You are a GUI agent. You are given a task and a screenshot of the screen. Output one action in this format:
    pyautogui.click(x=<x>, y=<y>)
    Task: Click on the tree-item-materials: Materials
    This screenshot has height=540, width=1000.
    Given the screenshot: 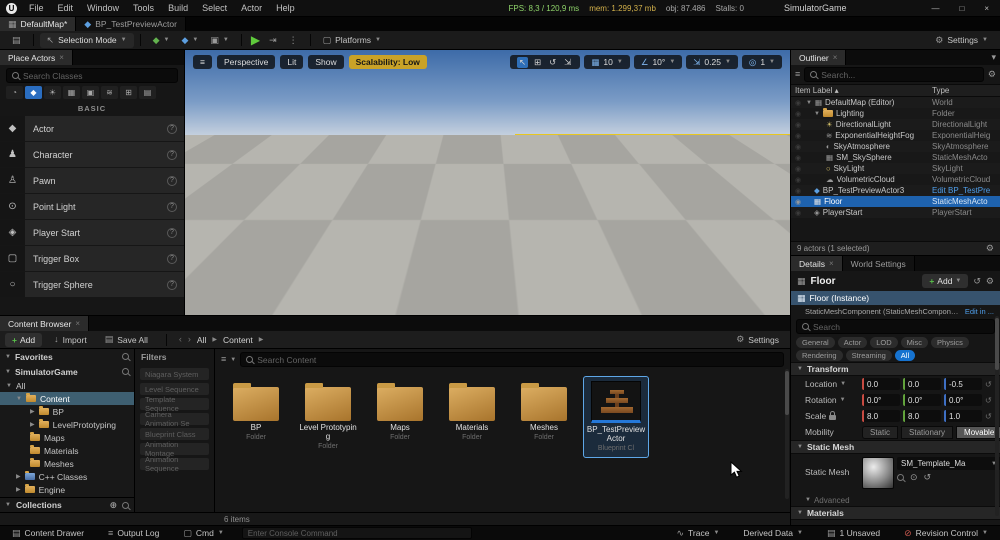 What is the action you would take?
    pyautogui.click(x=67, y=450)
    